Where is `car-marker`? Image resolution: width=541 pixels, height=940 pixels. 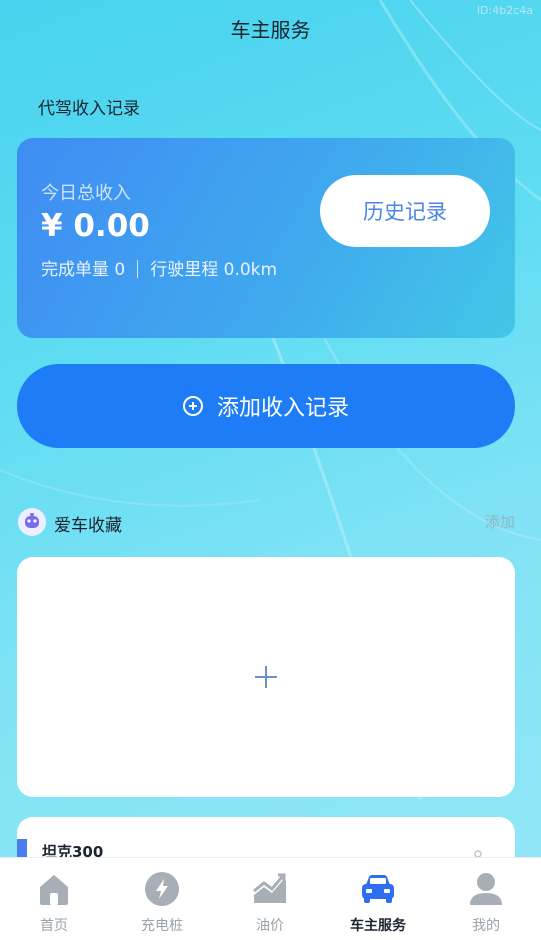
car-marker is located at coordinates (22, 848).